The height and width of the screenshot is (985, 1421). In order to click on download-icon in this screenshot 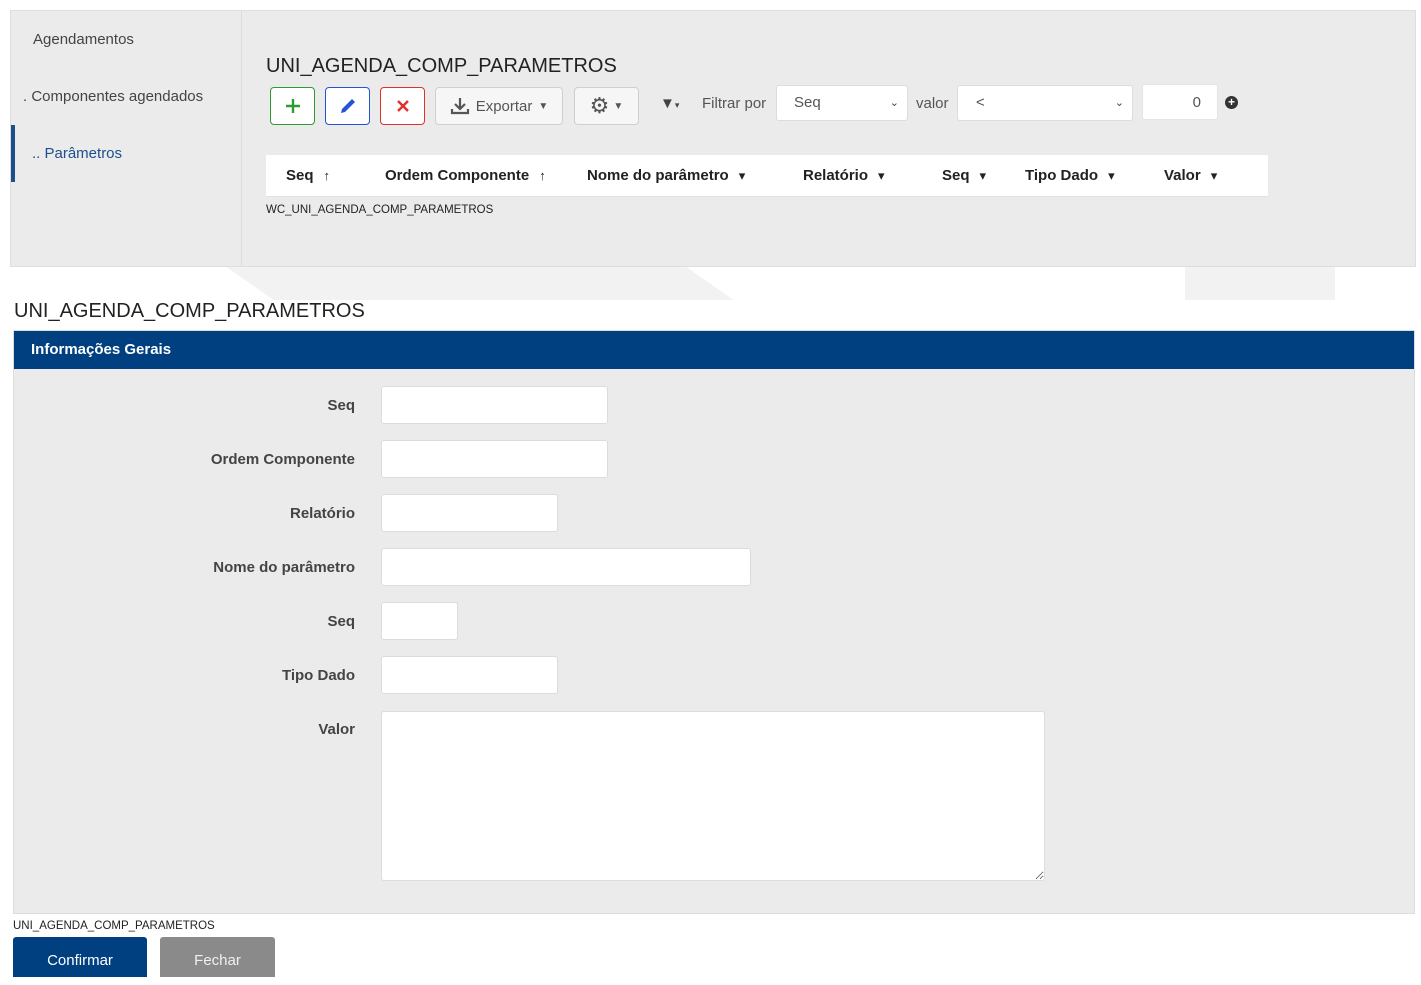, I will do `click(459, 106)`.